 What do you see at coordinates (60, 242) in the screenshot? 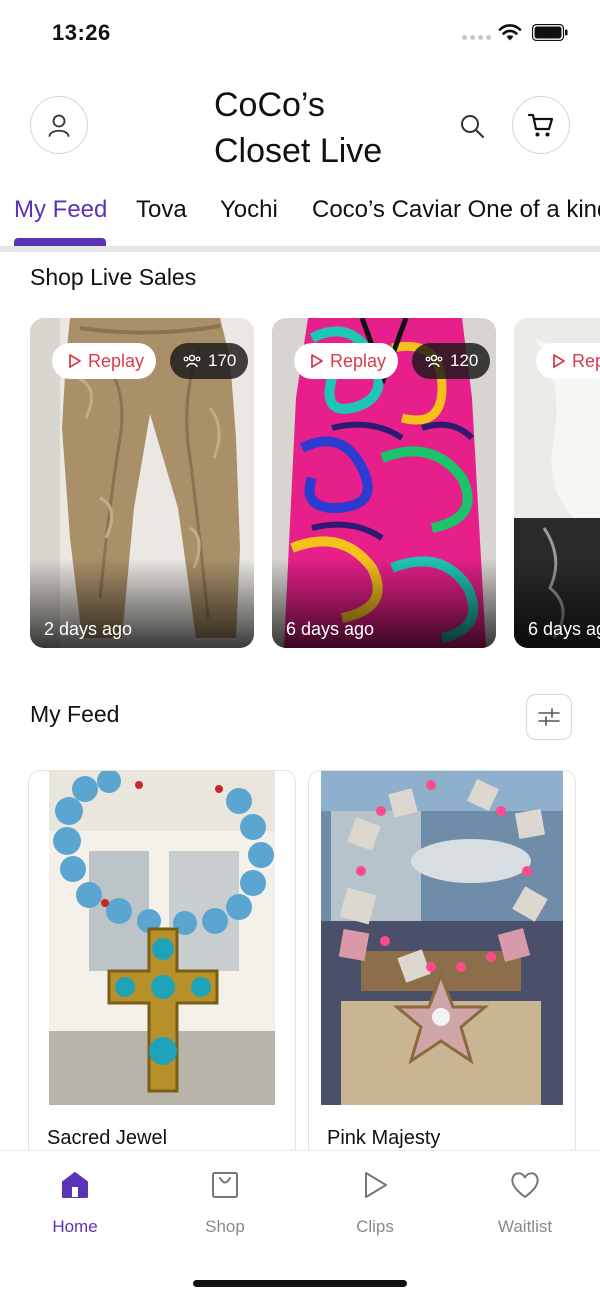
I see `active-tab-indicator` at bounding box center [60, 242].